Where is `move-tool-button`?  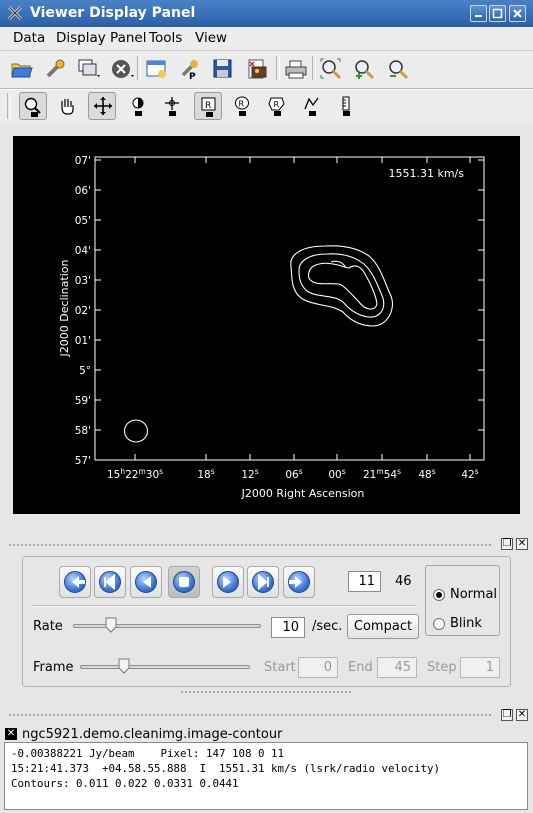
move-tool-button is located at coordinates (102, 106).